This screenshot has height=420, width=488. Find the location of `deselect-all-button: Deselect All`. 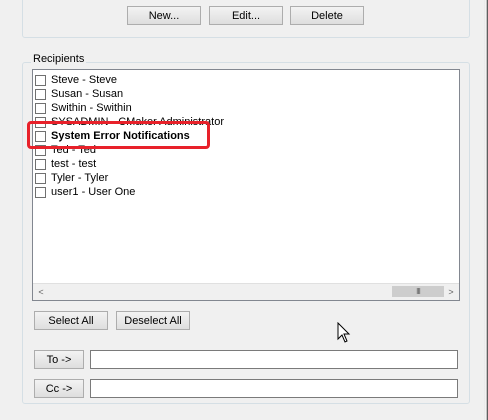

deselect-all-button: Deselect All is located at coordinates (153, 320).